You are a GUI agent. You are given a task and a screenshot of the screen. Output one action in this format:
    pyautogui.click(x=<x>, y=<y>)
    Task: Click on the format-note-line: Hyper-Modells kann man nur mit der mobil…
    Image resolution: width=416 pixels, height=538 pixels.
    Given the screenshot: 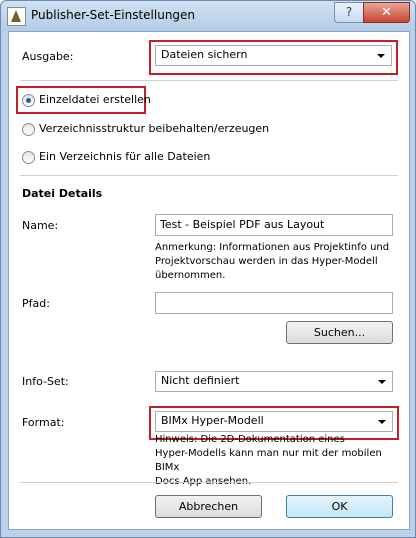 What is the action you would take?
    pyautogui.click(x=268, y=460)
    